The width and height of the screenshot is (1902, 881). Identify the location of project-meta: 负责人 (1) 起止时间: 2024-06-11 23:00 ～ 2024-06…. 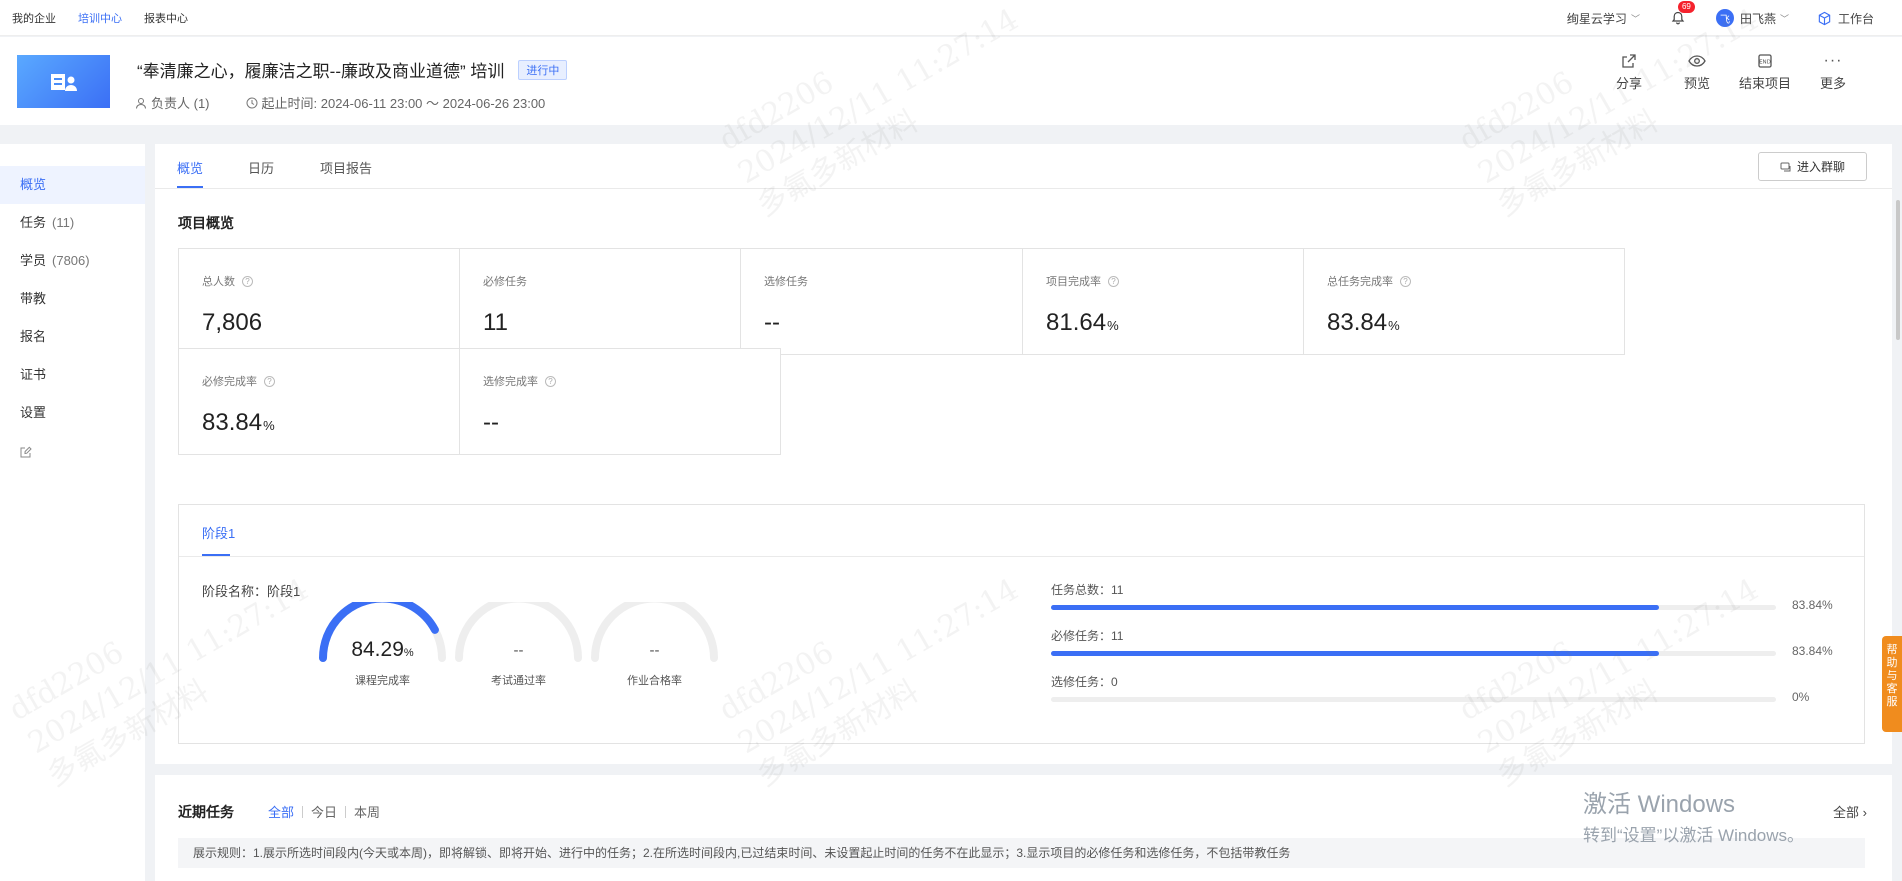
(358, 102).